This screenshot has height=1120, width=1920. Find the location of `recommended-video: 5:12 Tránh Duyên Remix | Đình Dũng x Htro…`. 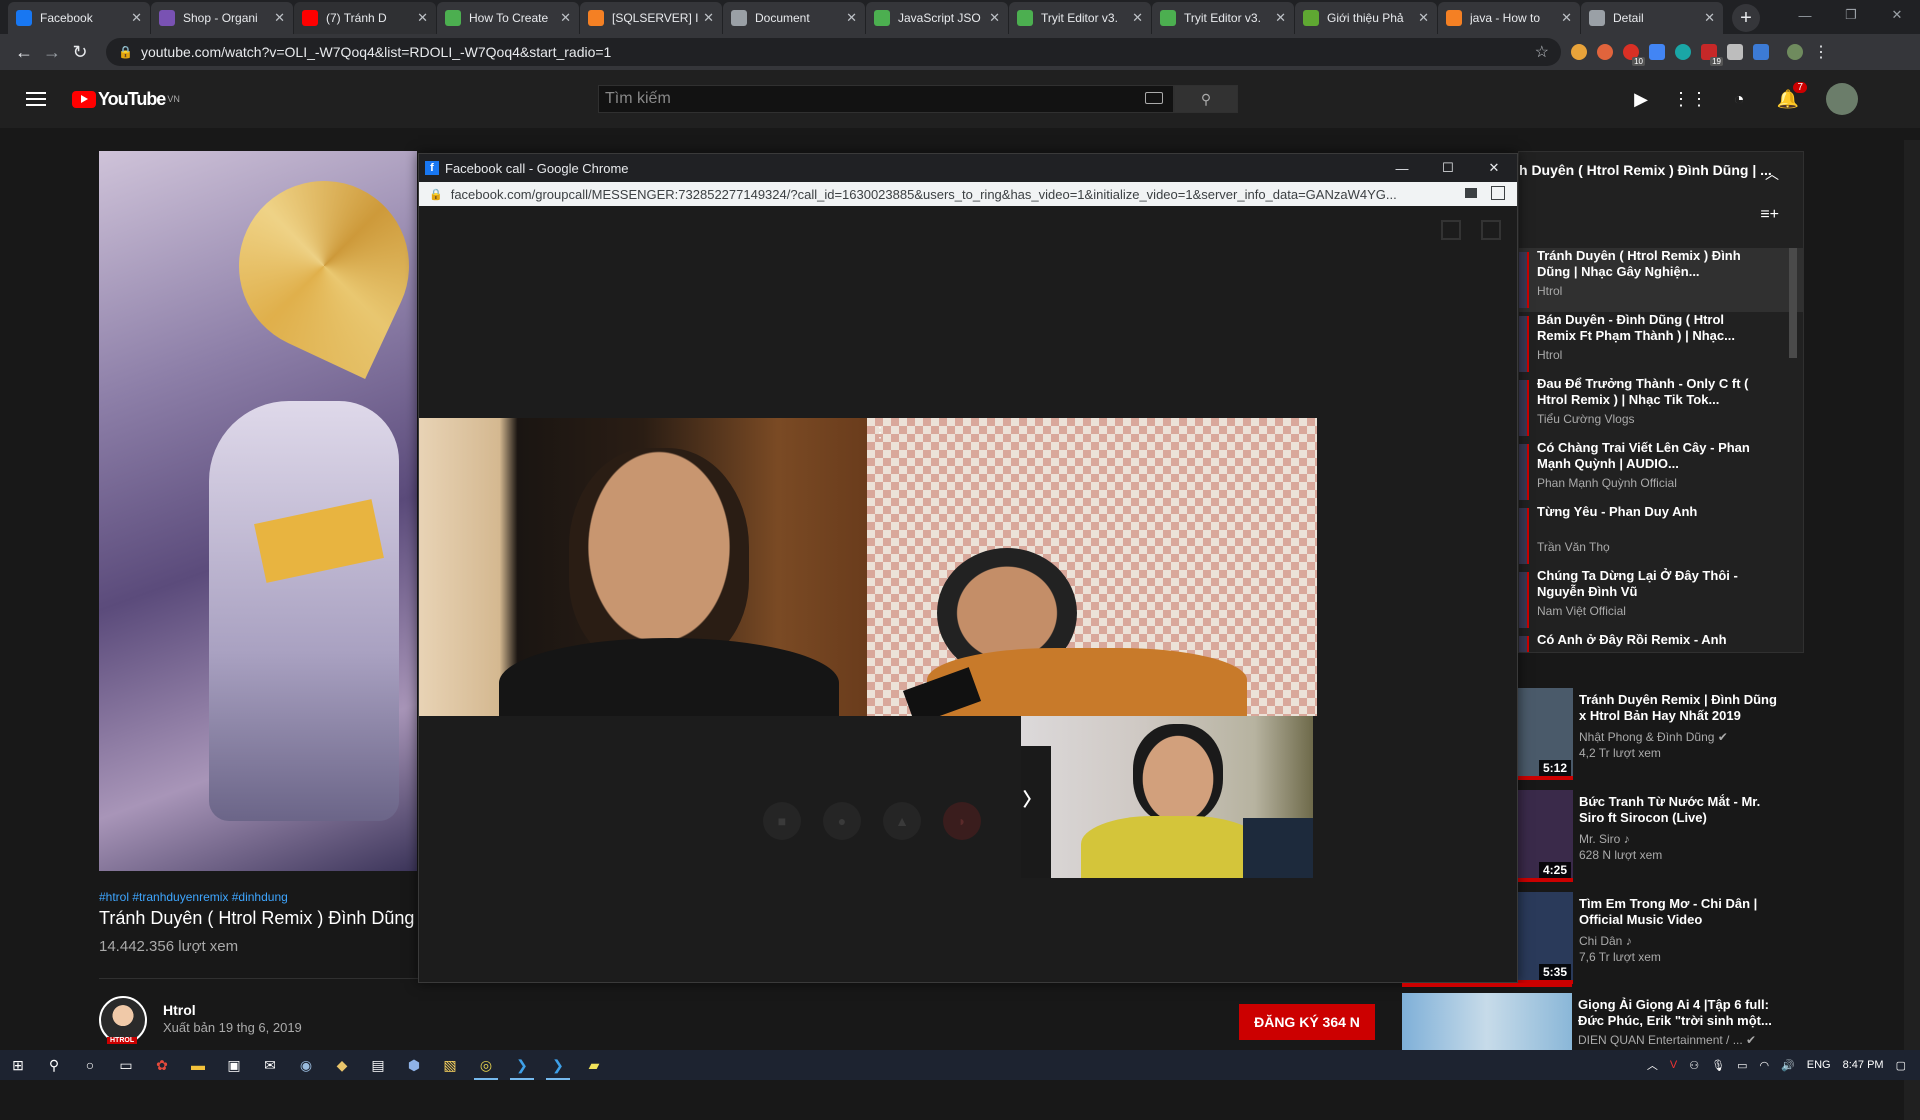

recommended-video: 5:12 Tránh Duyên Remix | Đình Dũng x Htro… is located at coordinates (1661, 734).